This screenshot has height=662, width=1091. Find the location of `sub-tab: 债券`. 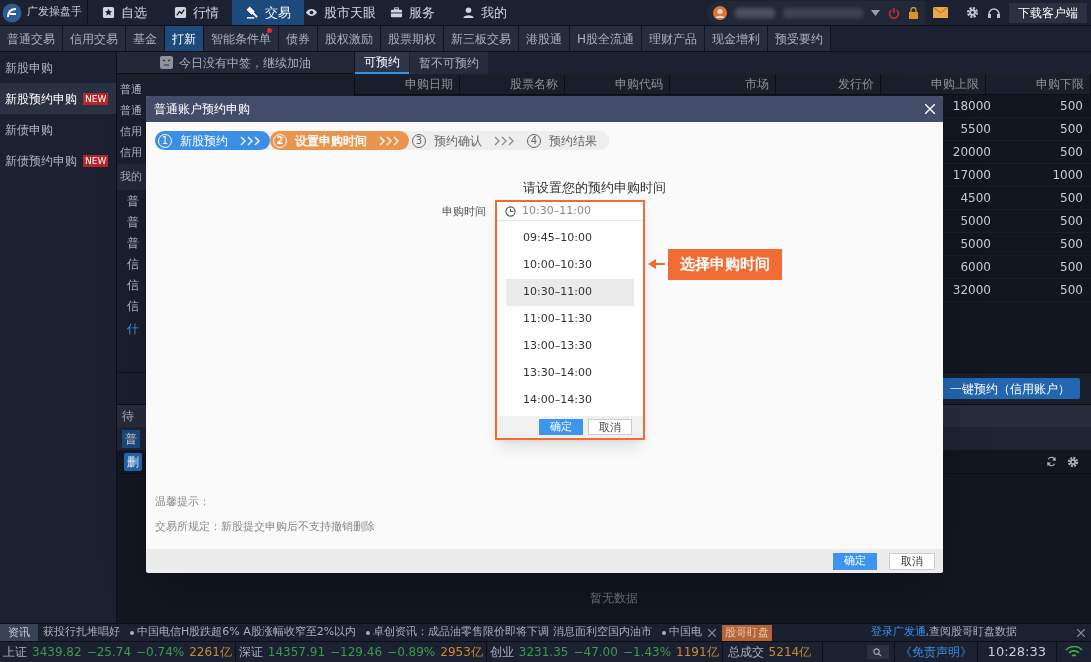

sub-tab: 债券 is located at coordinates (298, 38).